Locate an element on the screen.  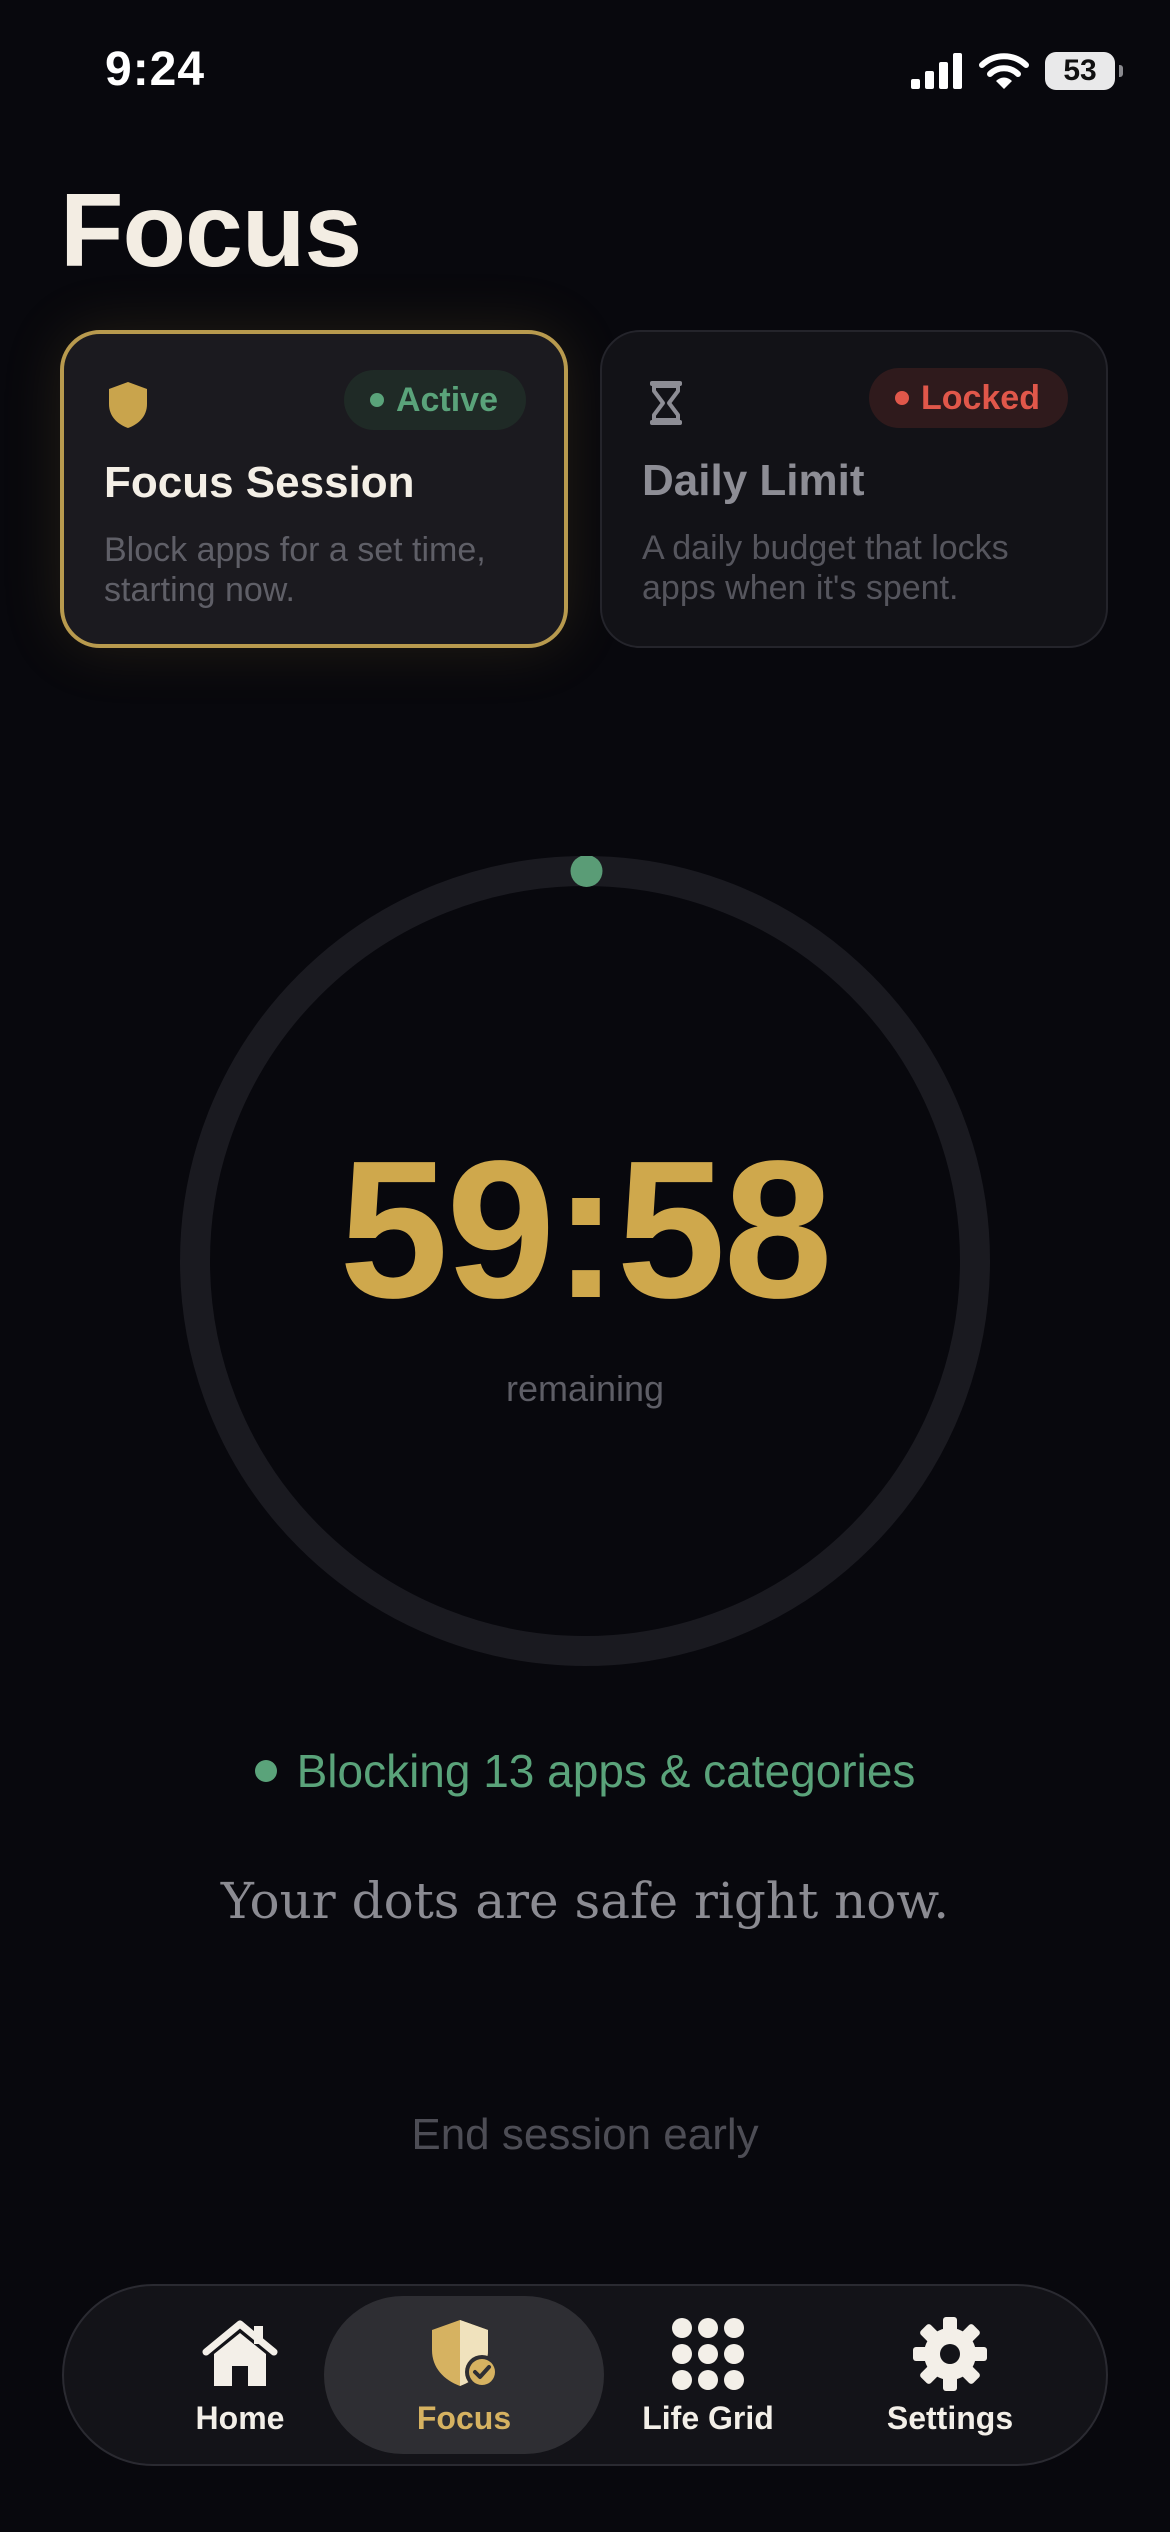
tab-label: Settings is located at coordinates (950, 2417).